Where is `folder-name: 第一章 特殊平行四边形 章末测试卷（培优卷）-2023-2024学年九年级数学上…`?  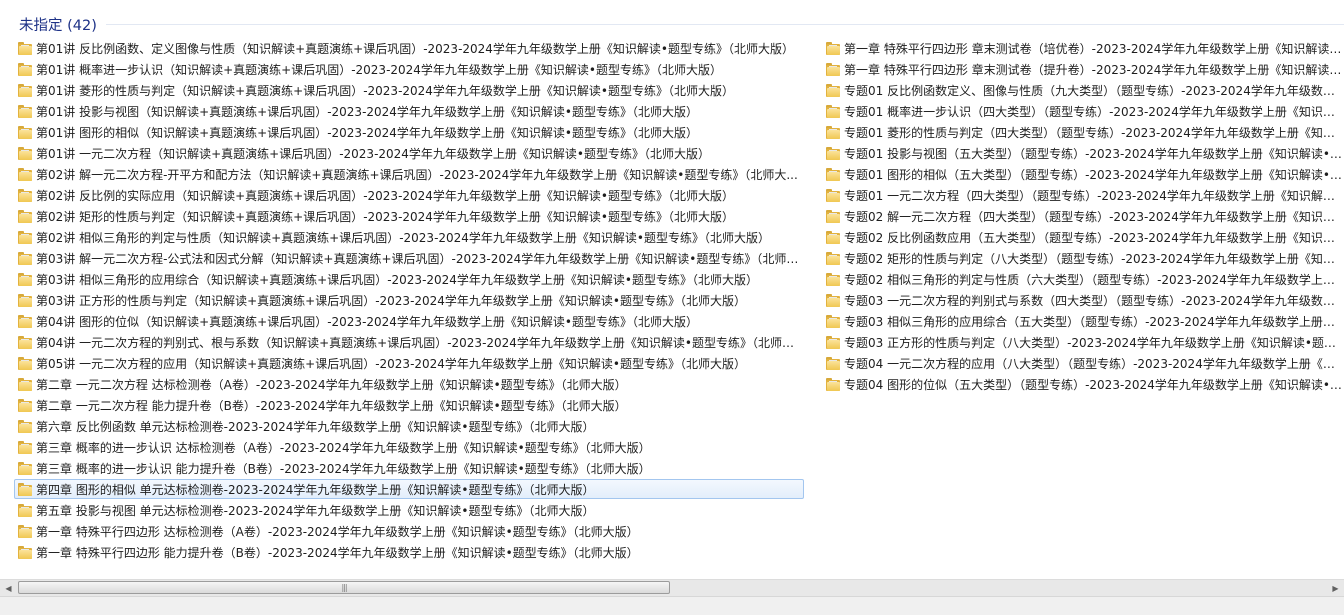 folder-name: 第一章 特殊平行四边形 章末测试卷（培优卷）-2023-2024学年九年级数学上… is located at coordinates (1093, 48).